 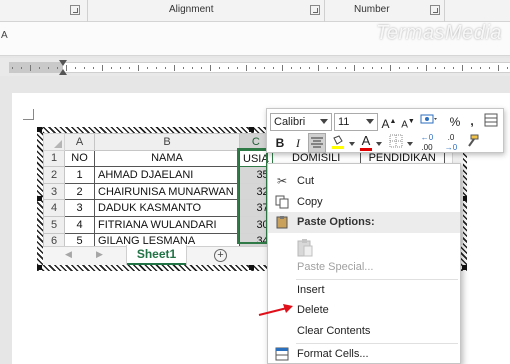 What do you see at coordinates (275, 310) in the screenshot?
I see `red-arrow-annotation-icon` at bounding box center [275, 310].